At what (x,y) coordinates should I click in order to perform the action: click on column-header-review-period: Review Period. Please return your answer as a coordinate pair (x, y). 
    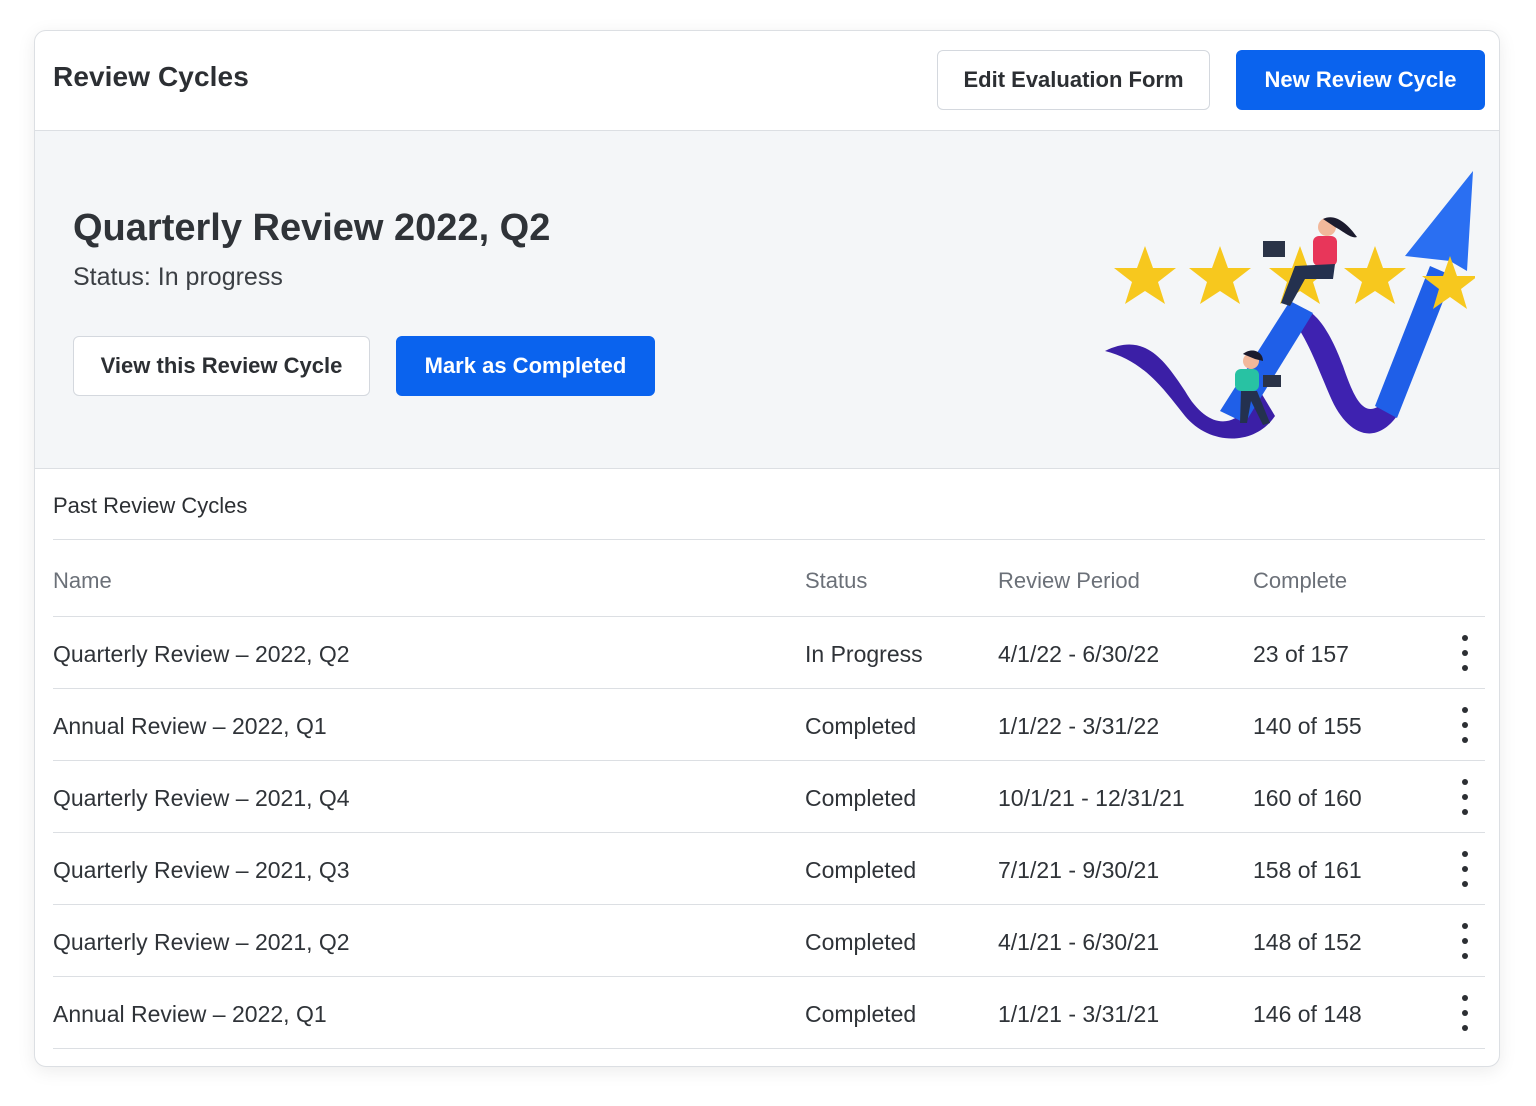
    Looking at the image, I should click on (1069, 581).